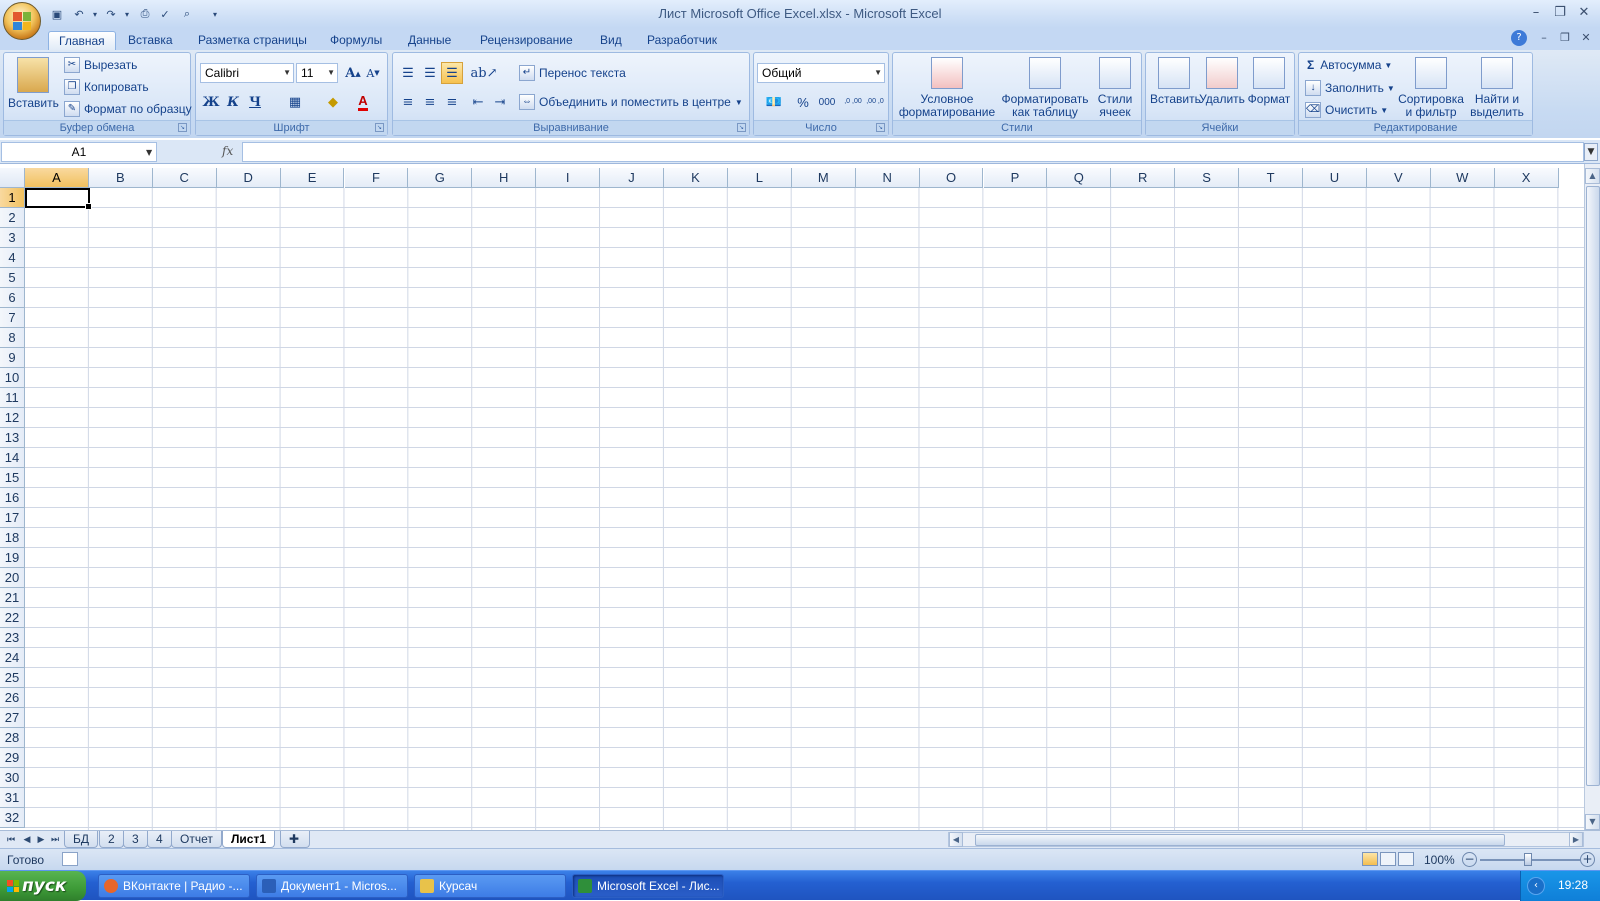 The image size is (1600, 901). Describe the element at coordinates (12, 278) in the screenshot. I see `row-header: 5` at that location.